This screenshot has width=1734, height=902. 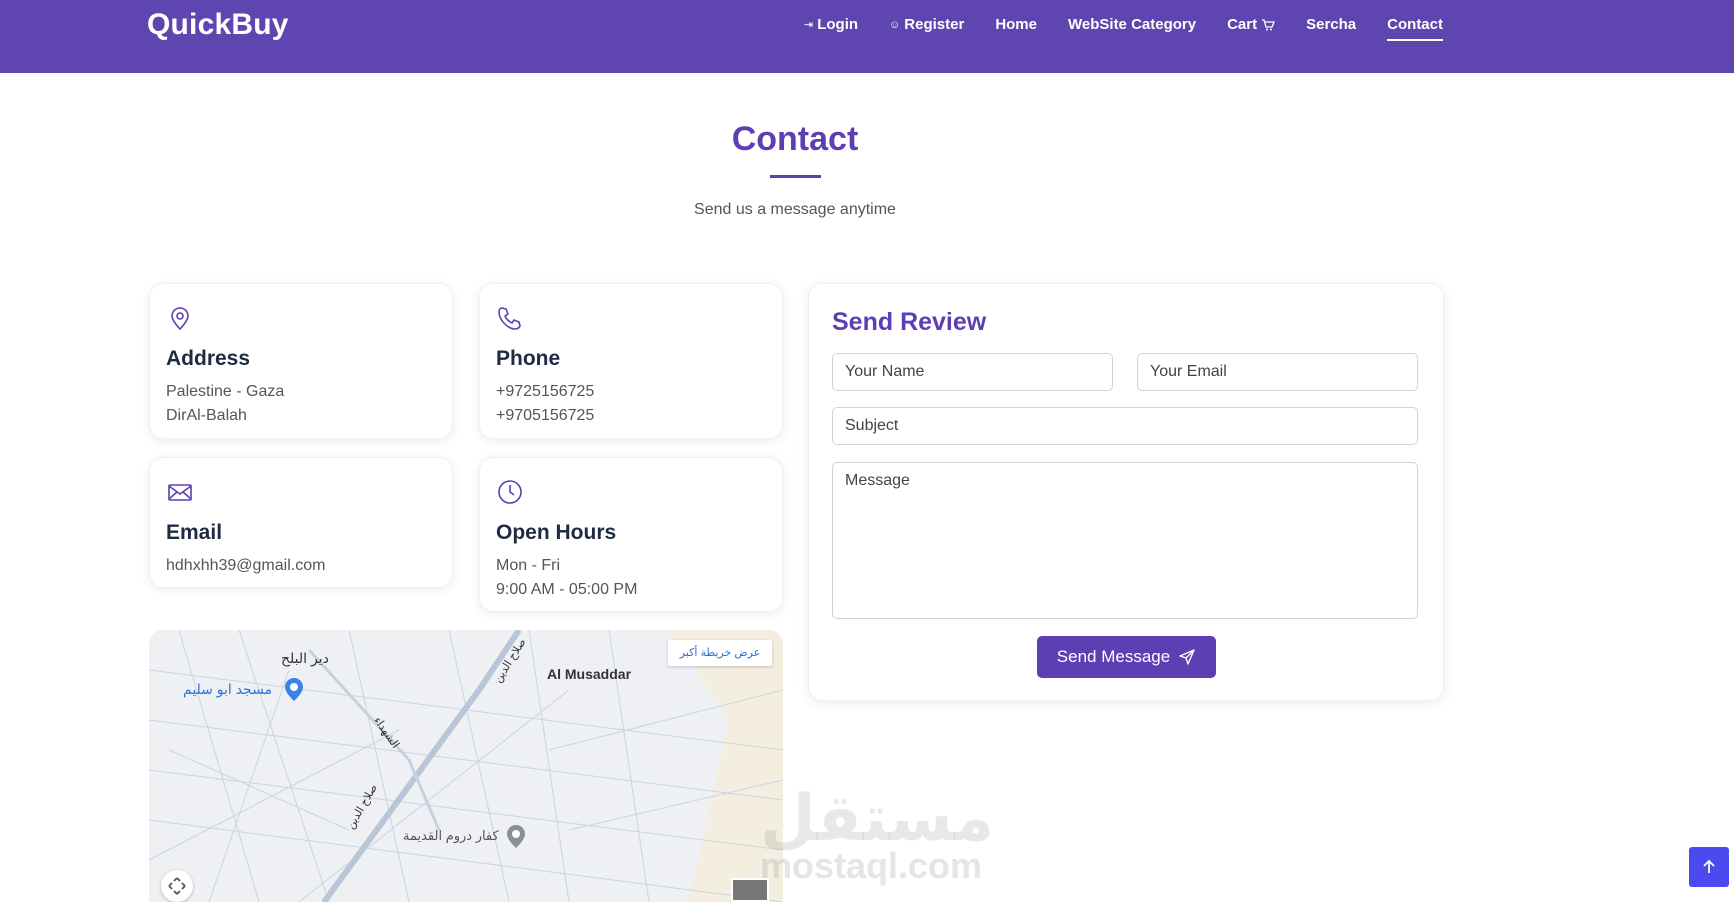 I want to click on nav-cart-label: Cart, so click(x=1242, y=24).